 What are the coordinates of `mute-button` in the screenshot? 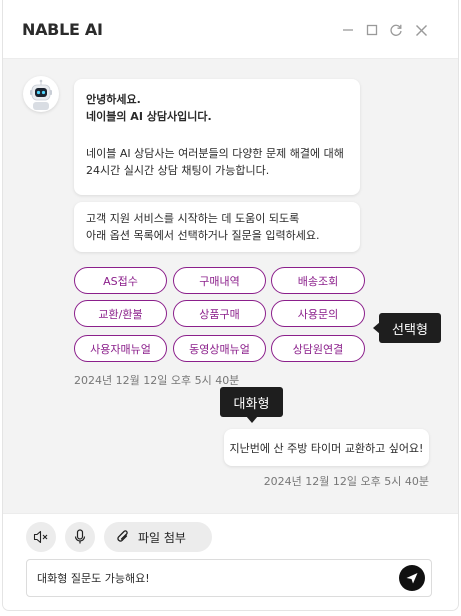 It's located at (41, 537).